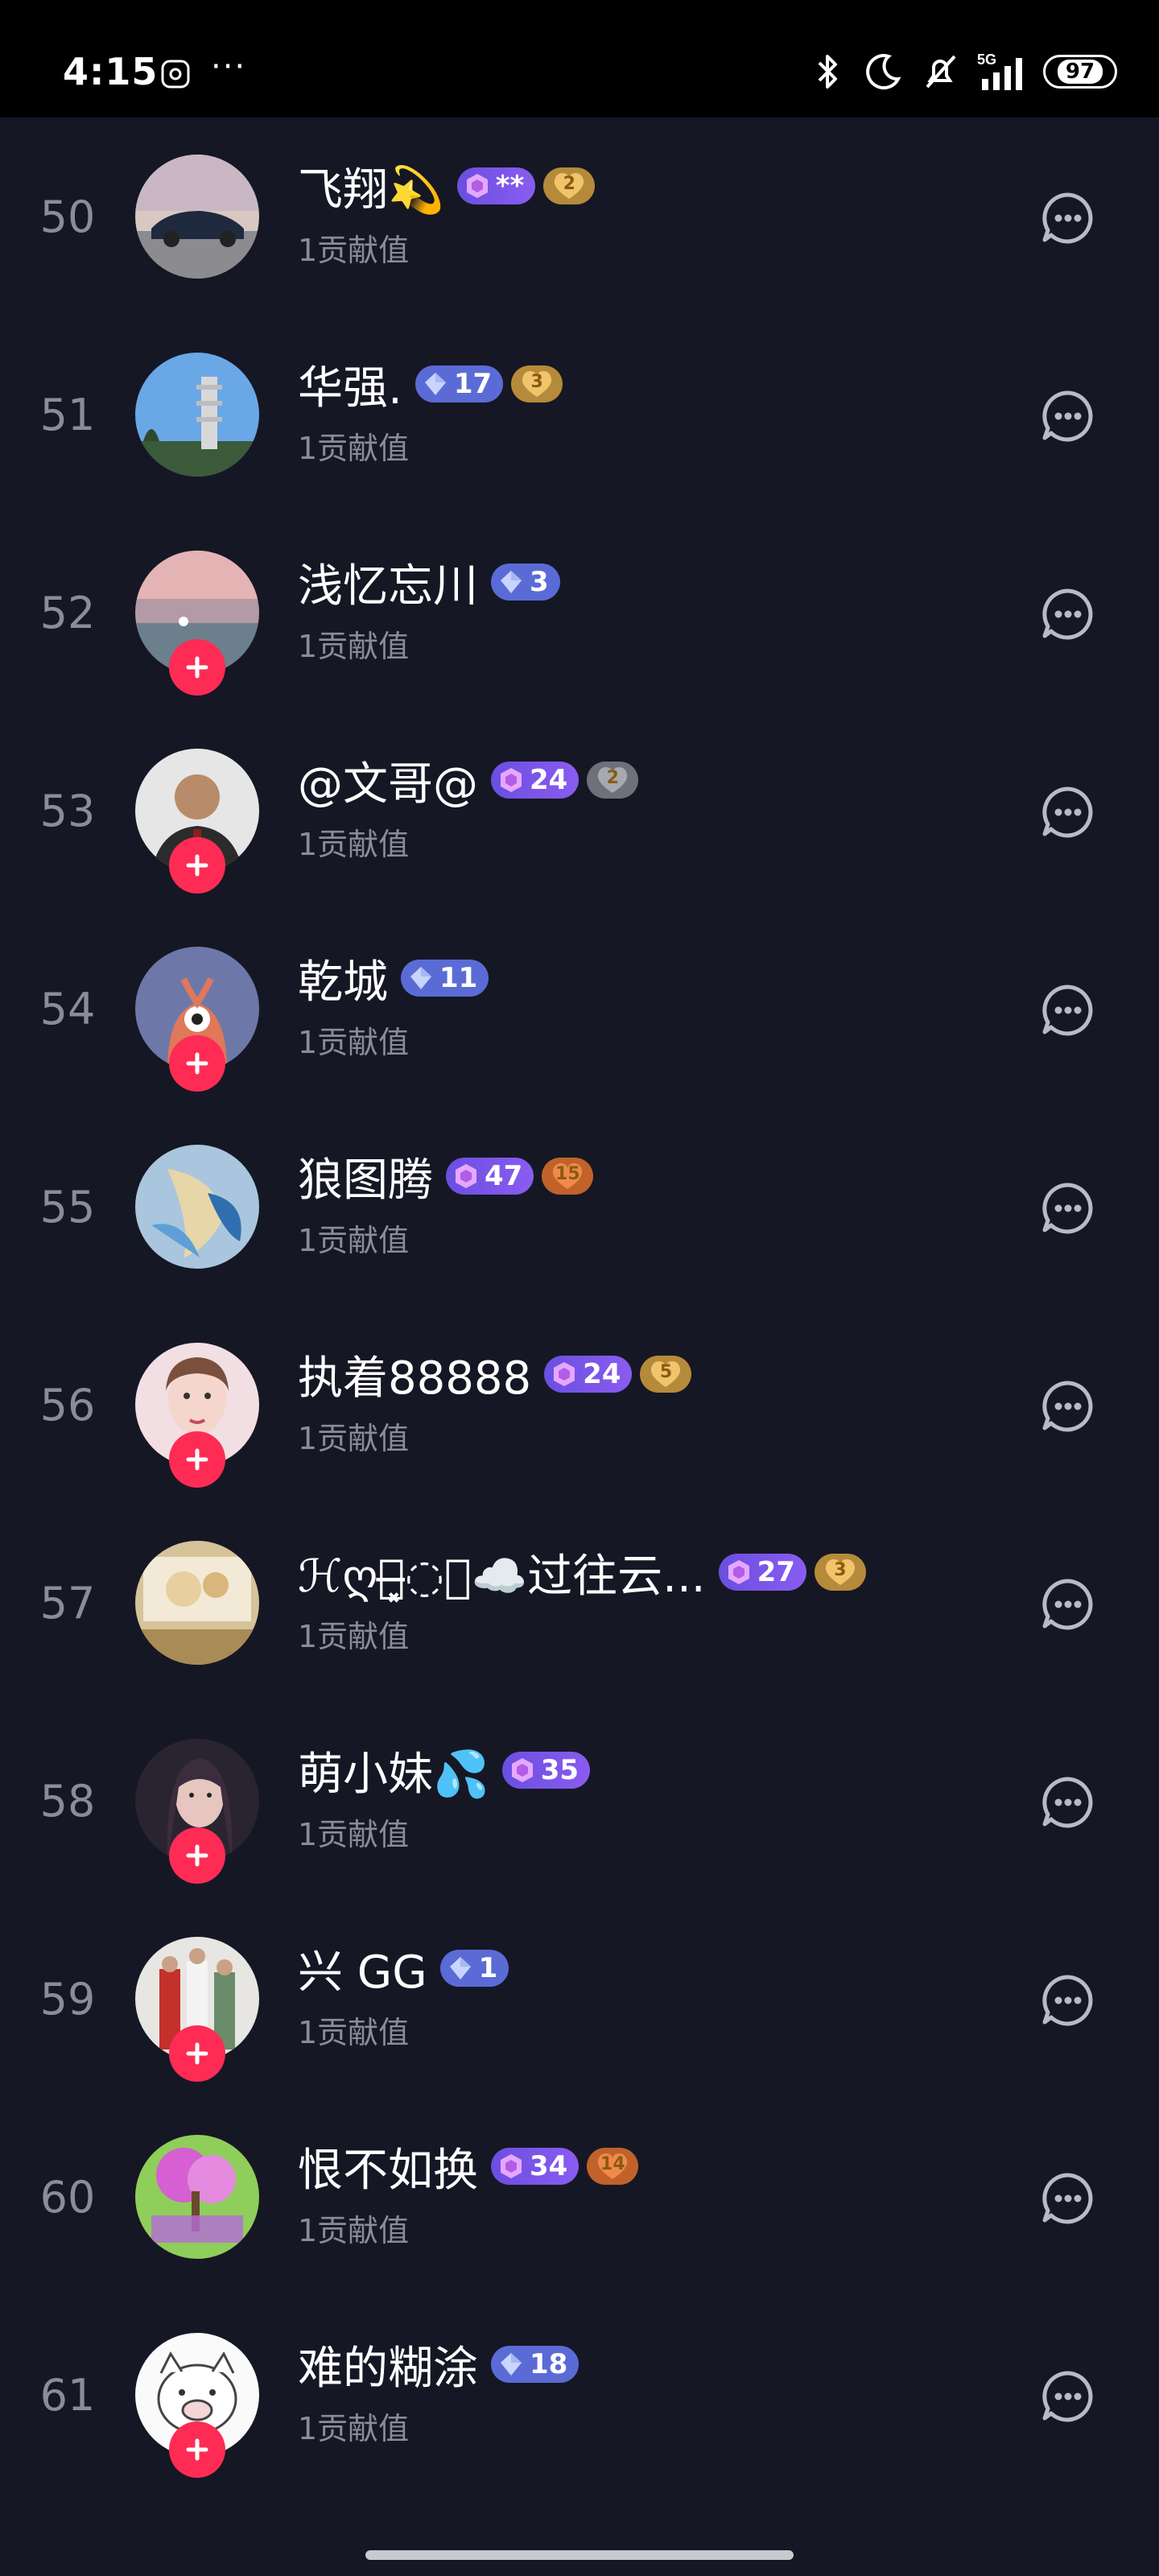 The width and height of the screenshot is (1159, 2576). Describe the element at coordinates (343, 978) in the screenshot. I see `user-name: 乾城` at that location.